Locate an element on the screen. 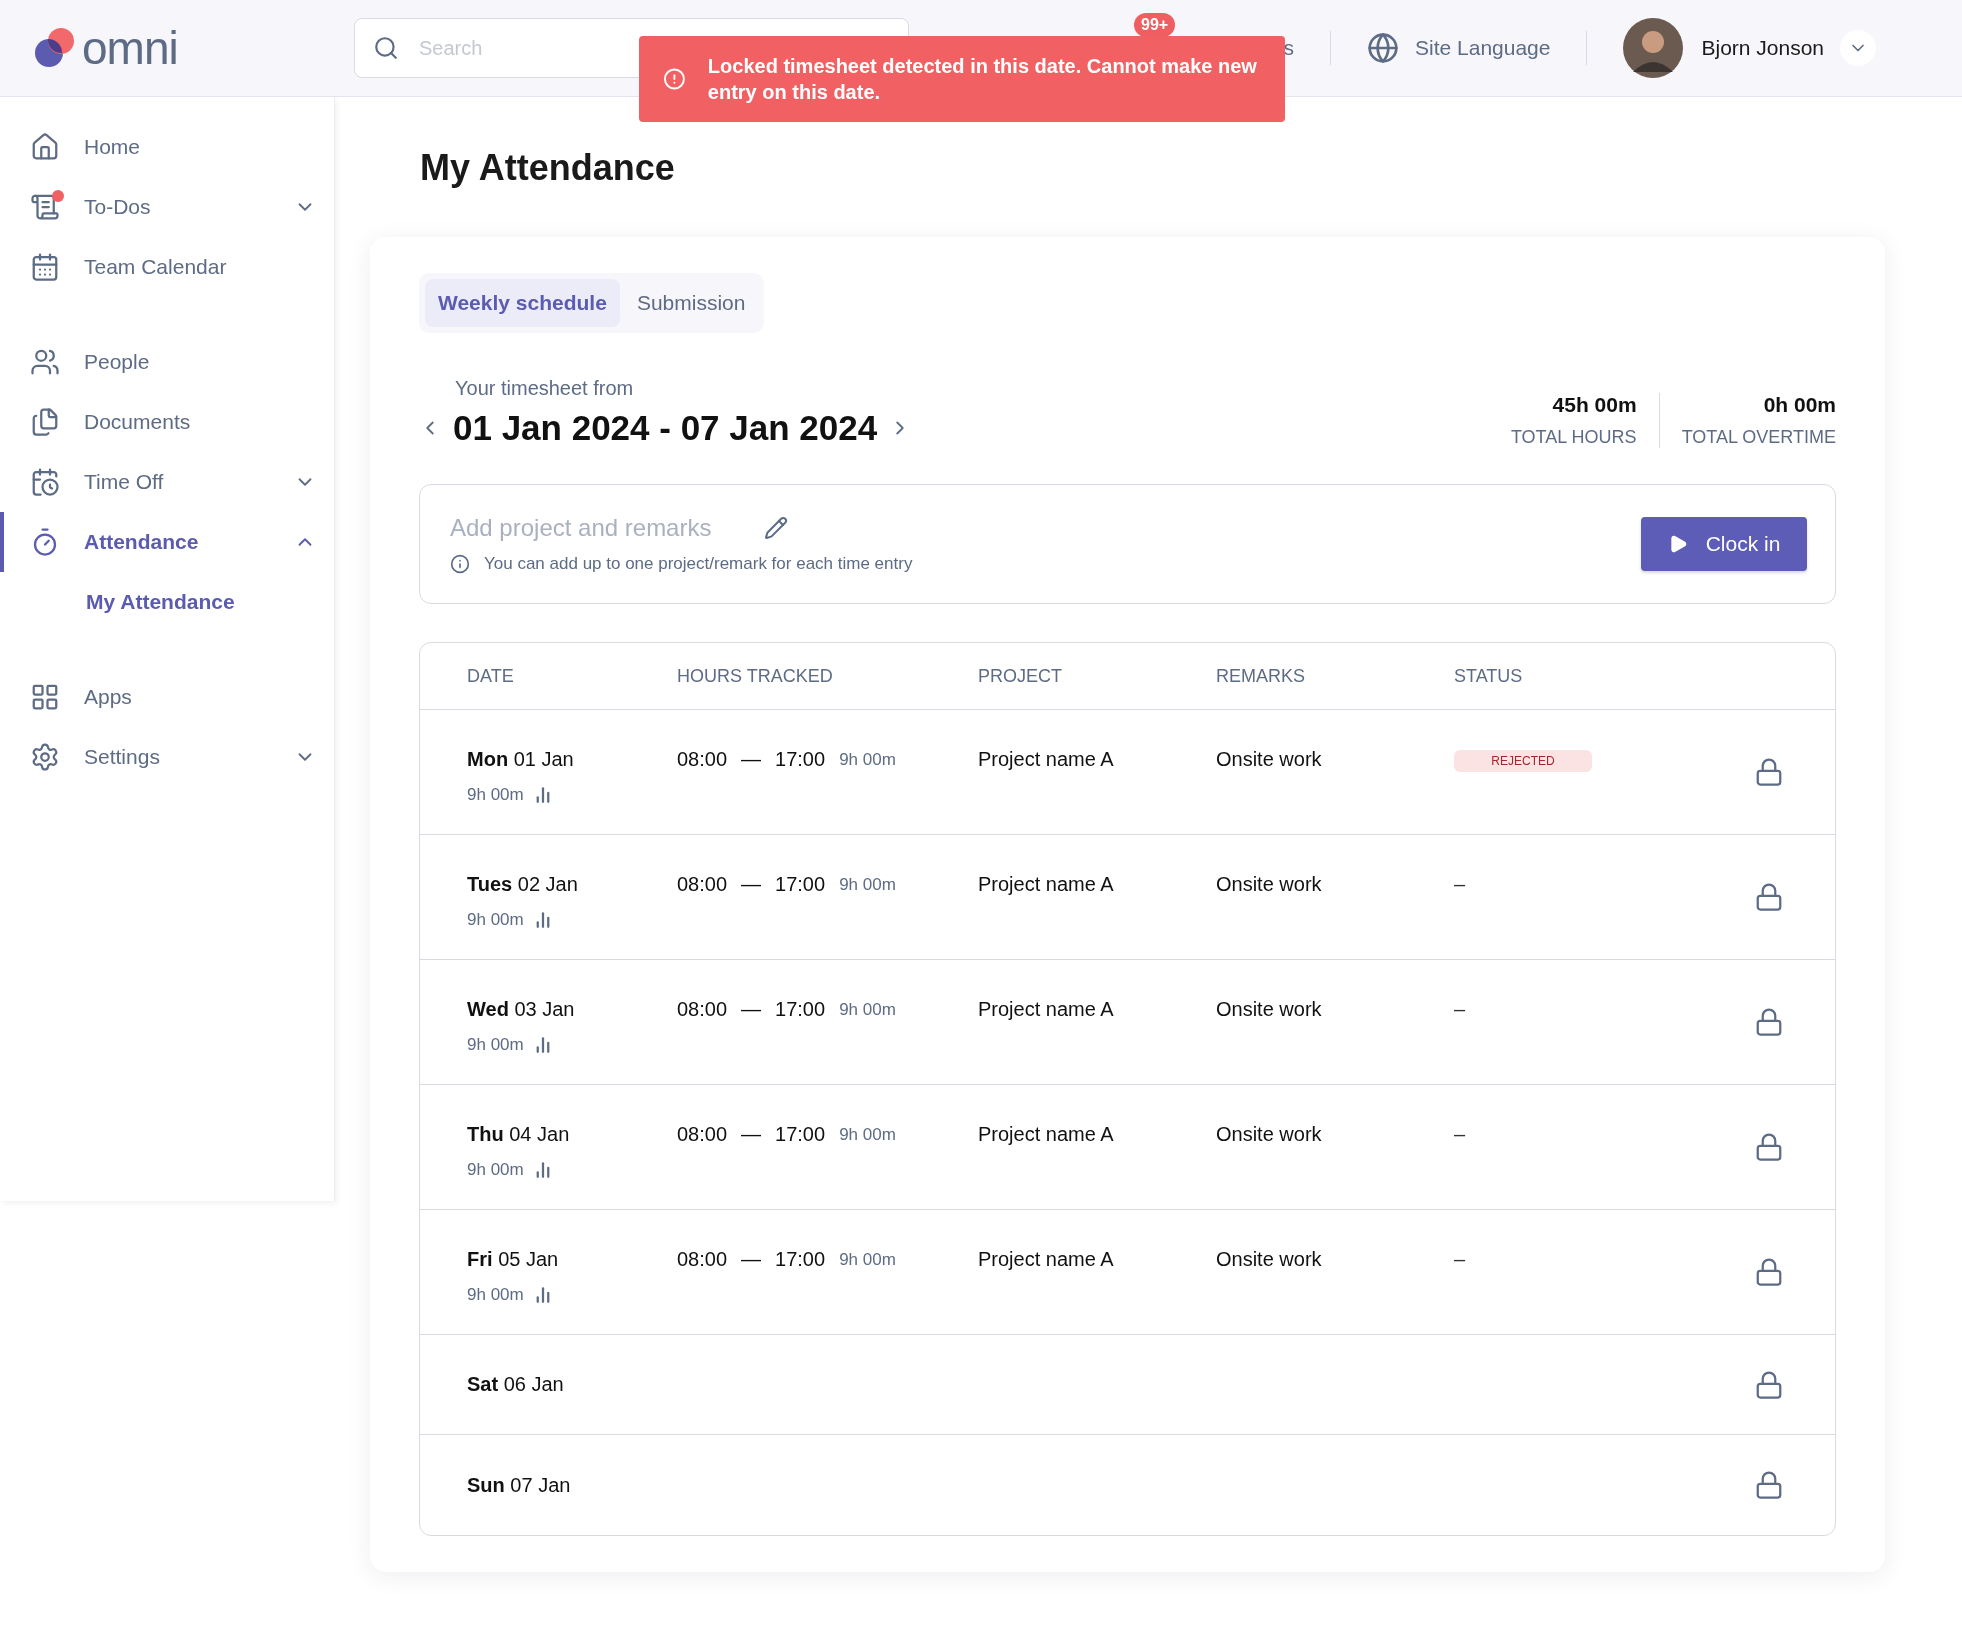 This screenshot has height=1638, width=1962. column-header: STATUS is located at coordinates (1489, 676).